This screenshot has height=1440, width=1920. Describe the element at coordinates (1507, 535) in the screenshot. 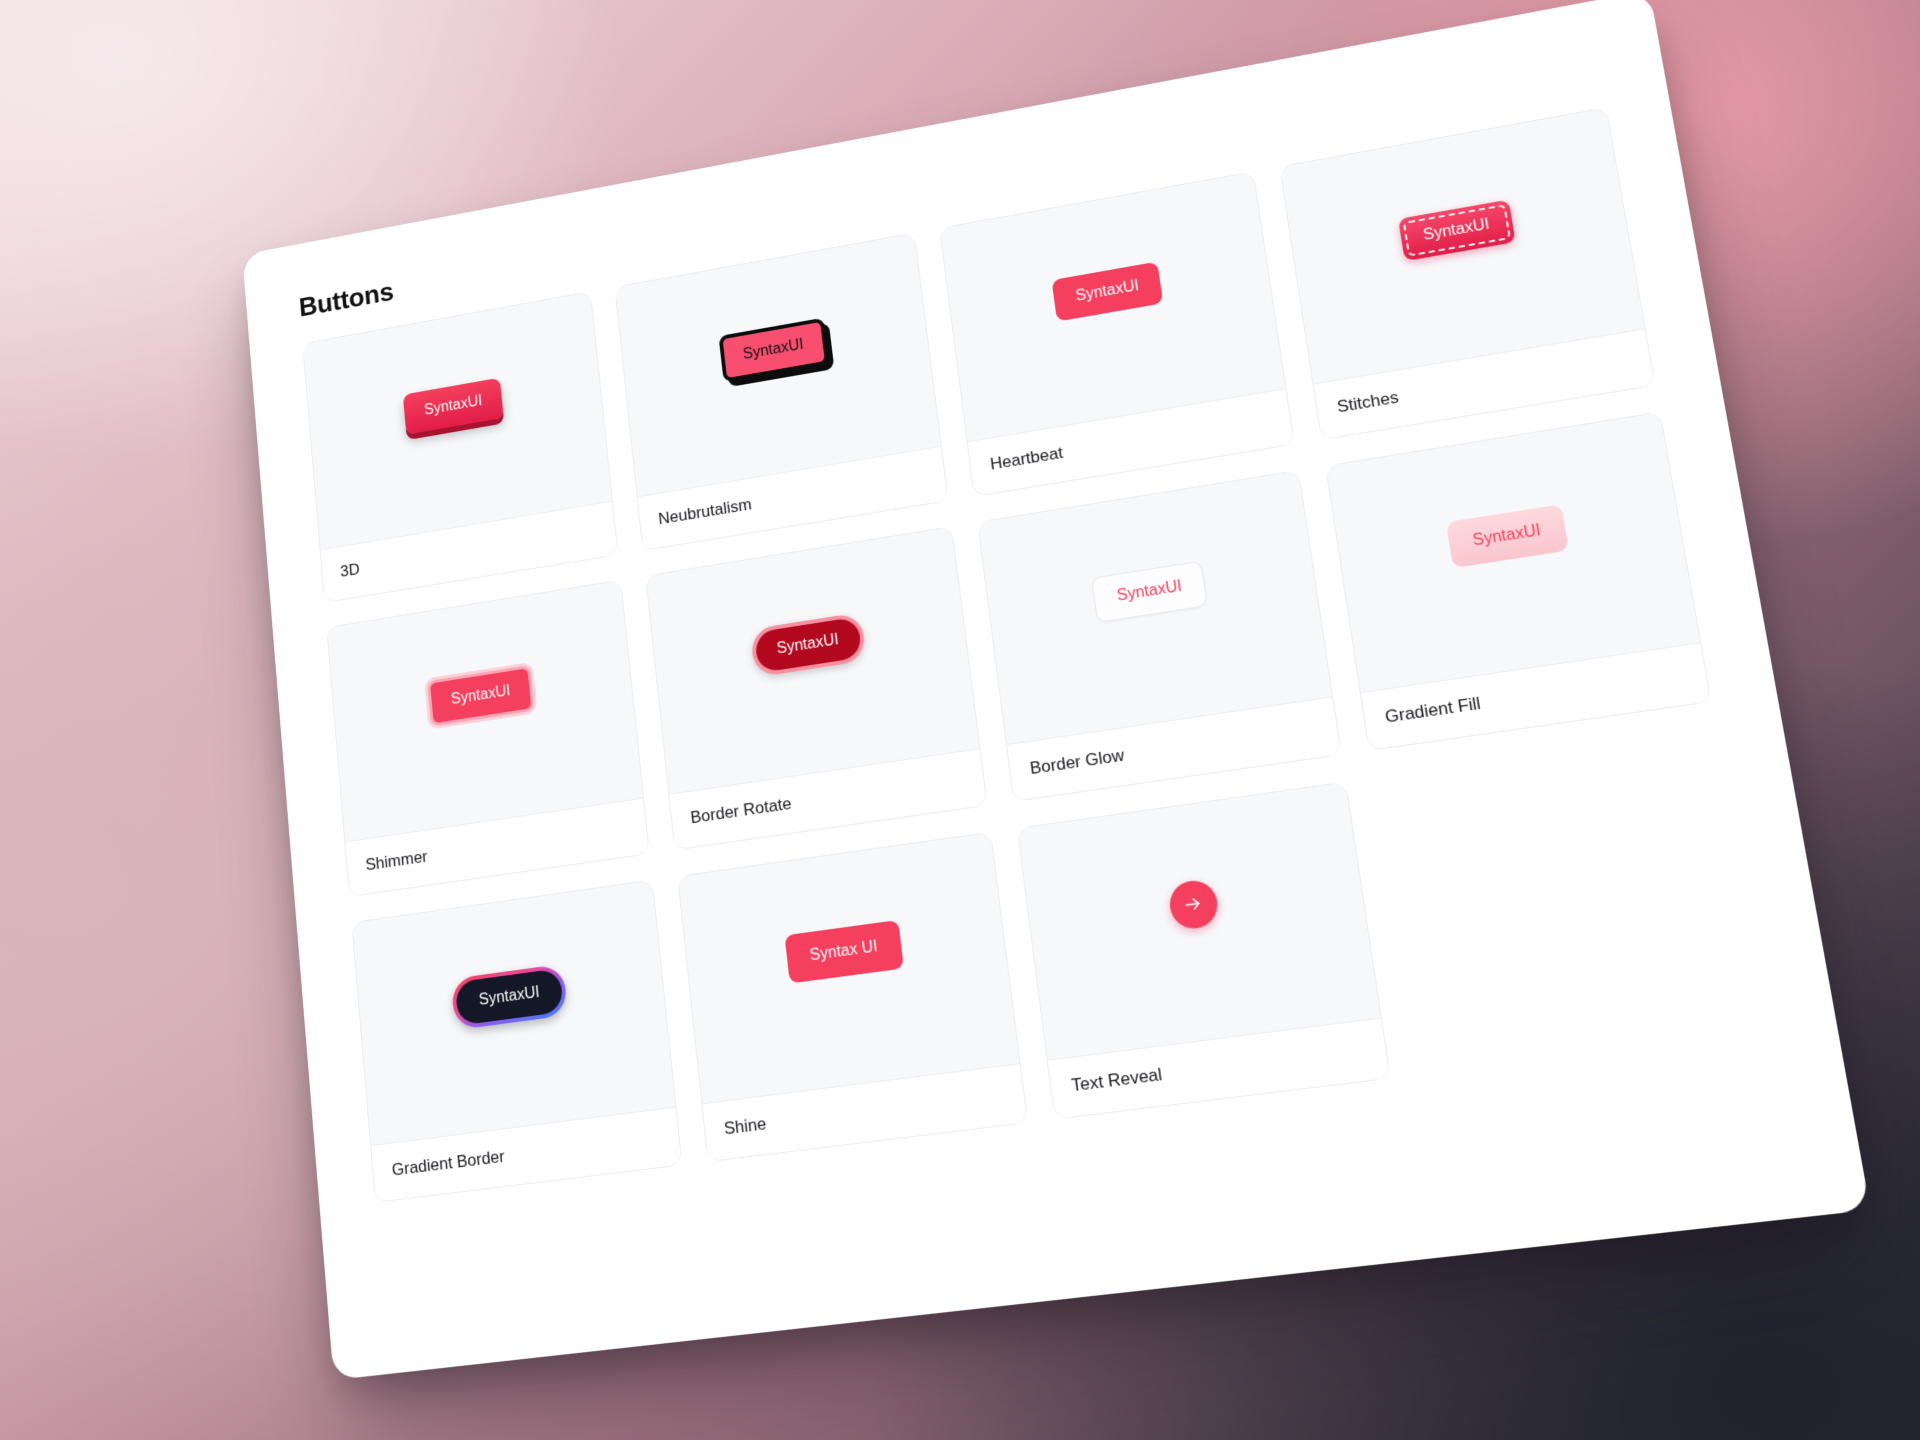

I see `button-gradient-fill: SyntaxUI` at that location.